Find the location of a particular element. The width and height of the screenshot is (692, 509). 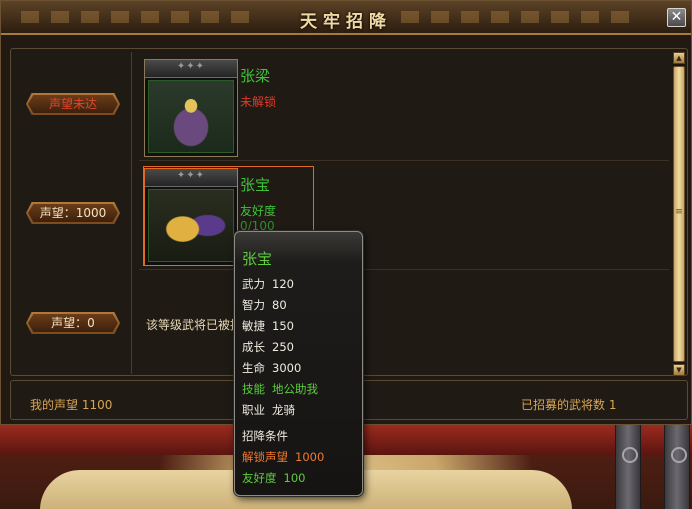

rank-label: 声望未达 is located at coordinates (72, 104).